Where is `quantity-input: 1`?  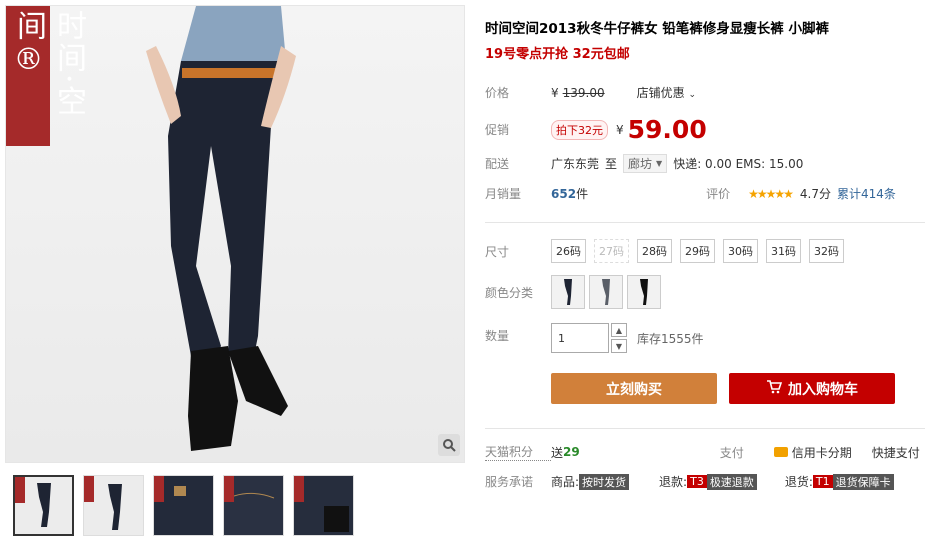
quantity-input: 1 is located at coordinates (580, 338).